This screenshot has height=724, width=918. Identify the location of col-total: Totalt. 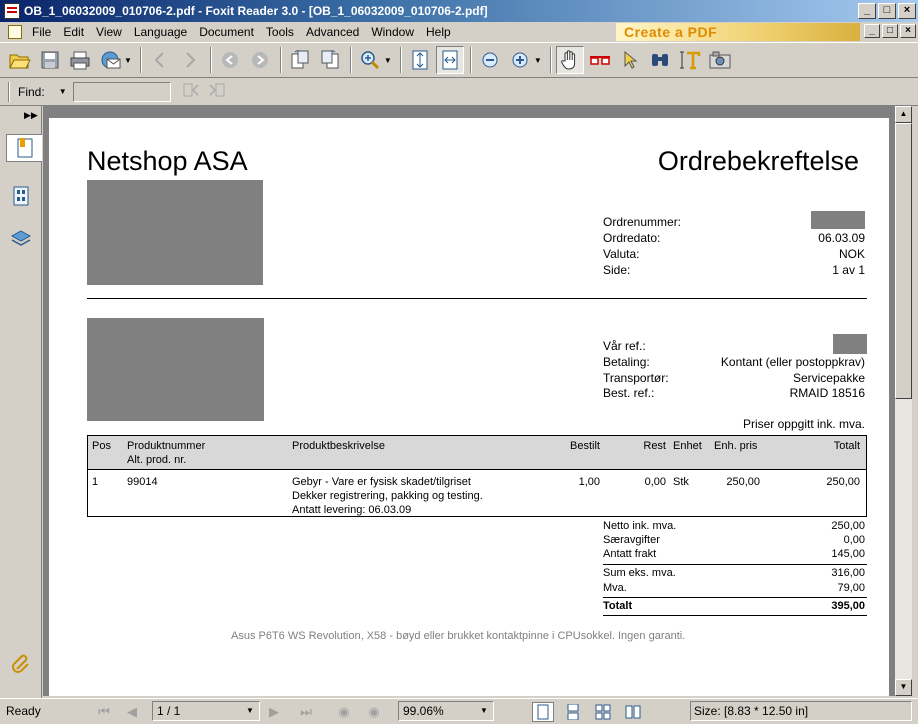
(846, 446).